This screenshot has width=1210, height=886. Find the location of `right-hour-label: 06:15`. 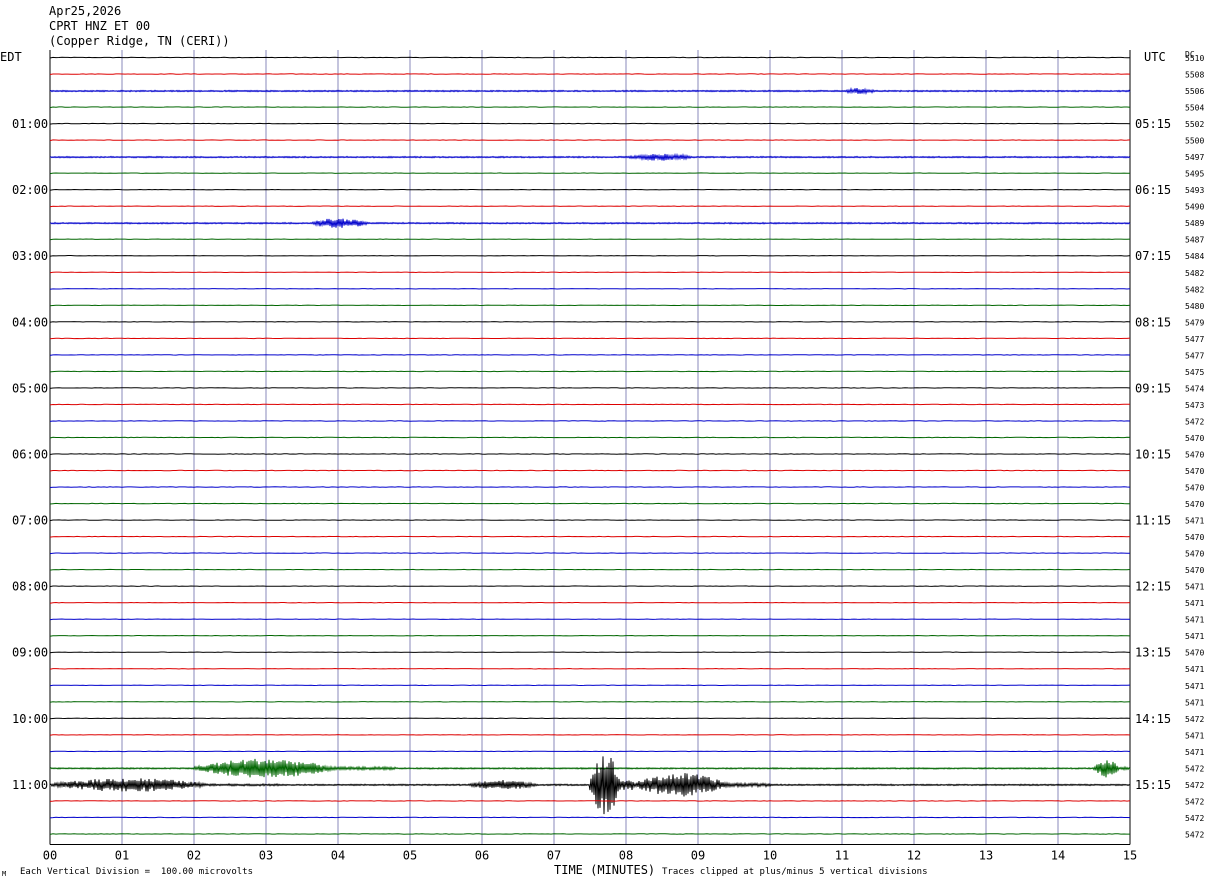

right-hour-label: 06:15 is located at coordinates (1153, 190).